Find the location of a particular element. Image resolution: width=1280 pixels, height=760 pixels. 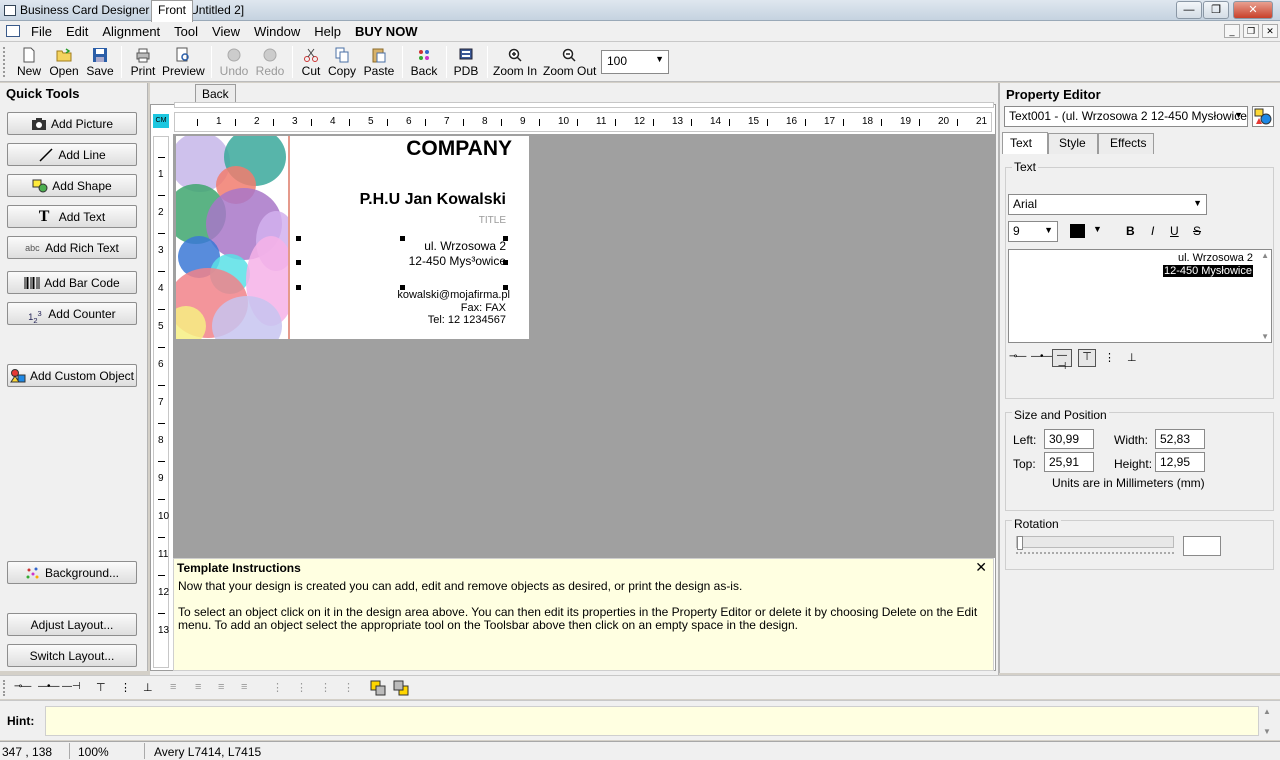

width-input: 52,83 is located at coordinates (1180, 439).